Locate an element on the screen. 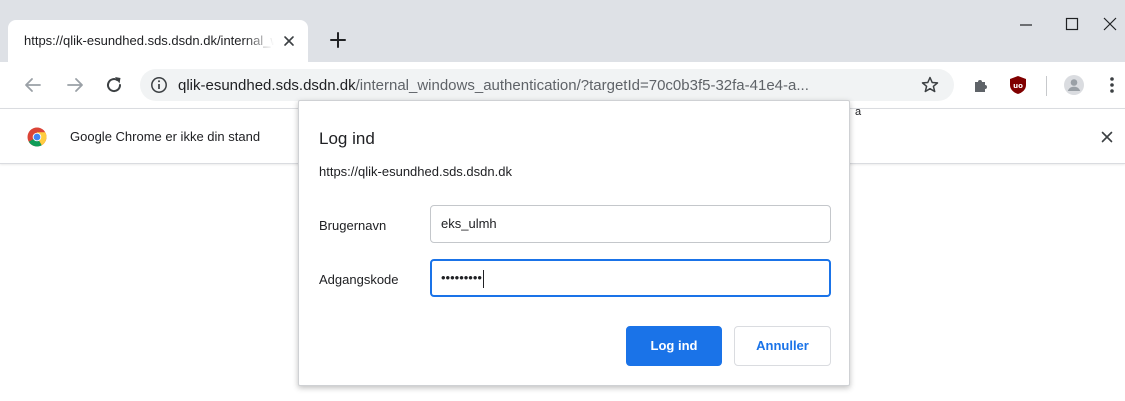 The width and height of the screenshot is (1125, 401). star-icon is located at coordinates (930, 85).